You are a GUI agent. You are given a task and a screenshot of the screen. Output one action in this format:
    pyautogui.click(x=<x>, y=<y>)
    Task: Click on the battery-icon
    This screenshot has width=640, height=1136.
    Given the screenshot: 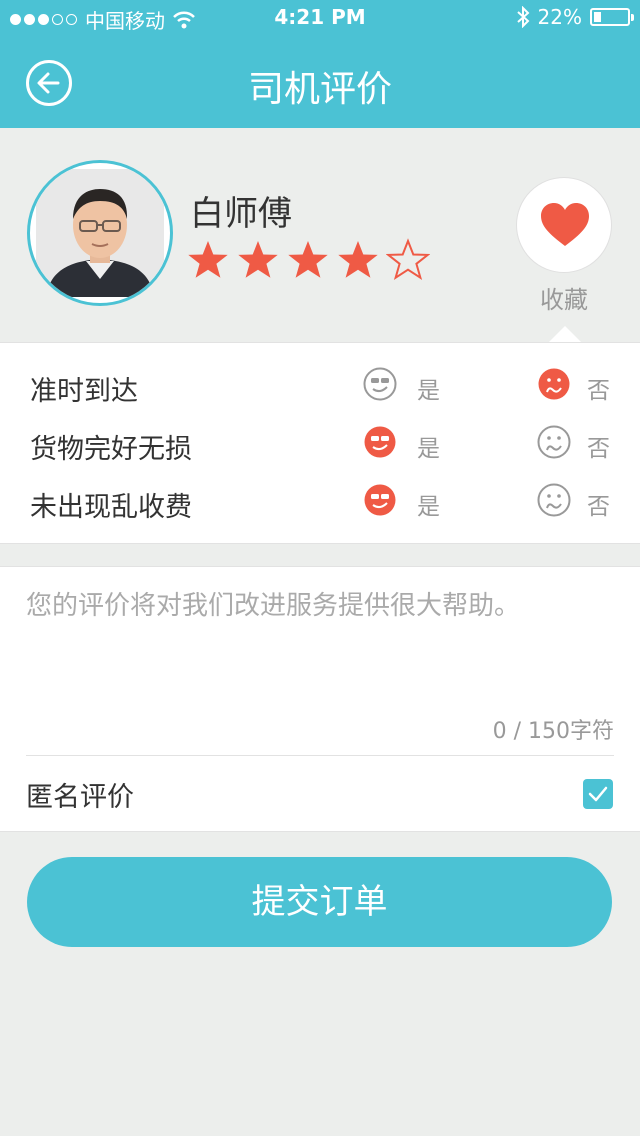 What is the action you would take?
    pyautogui.click(x=612, y=17)
    